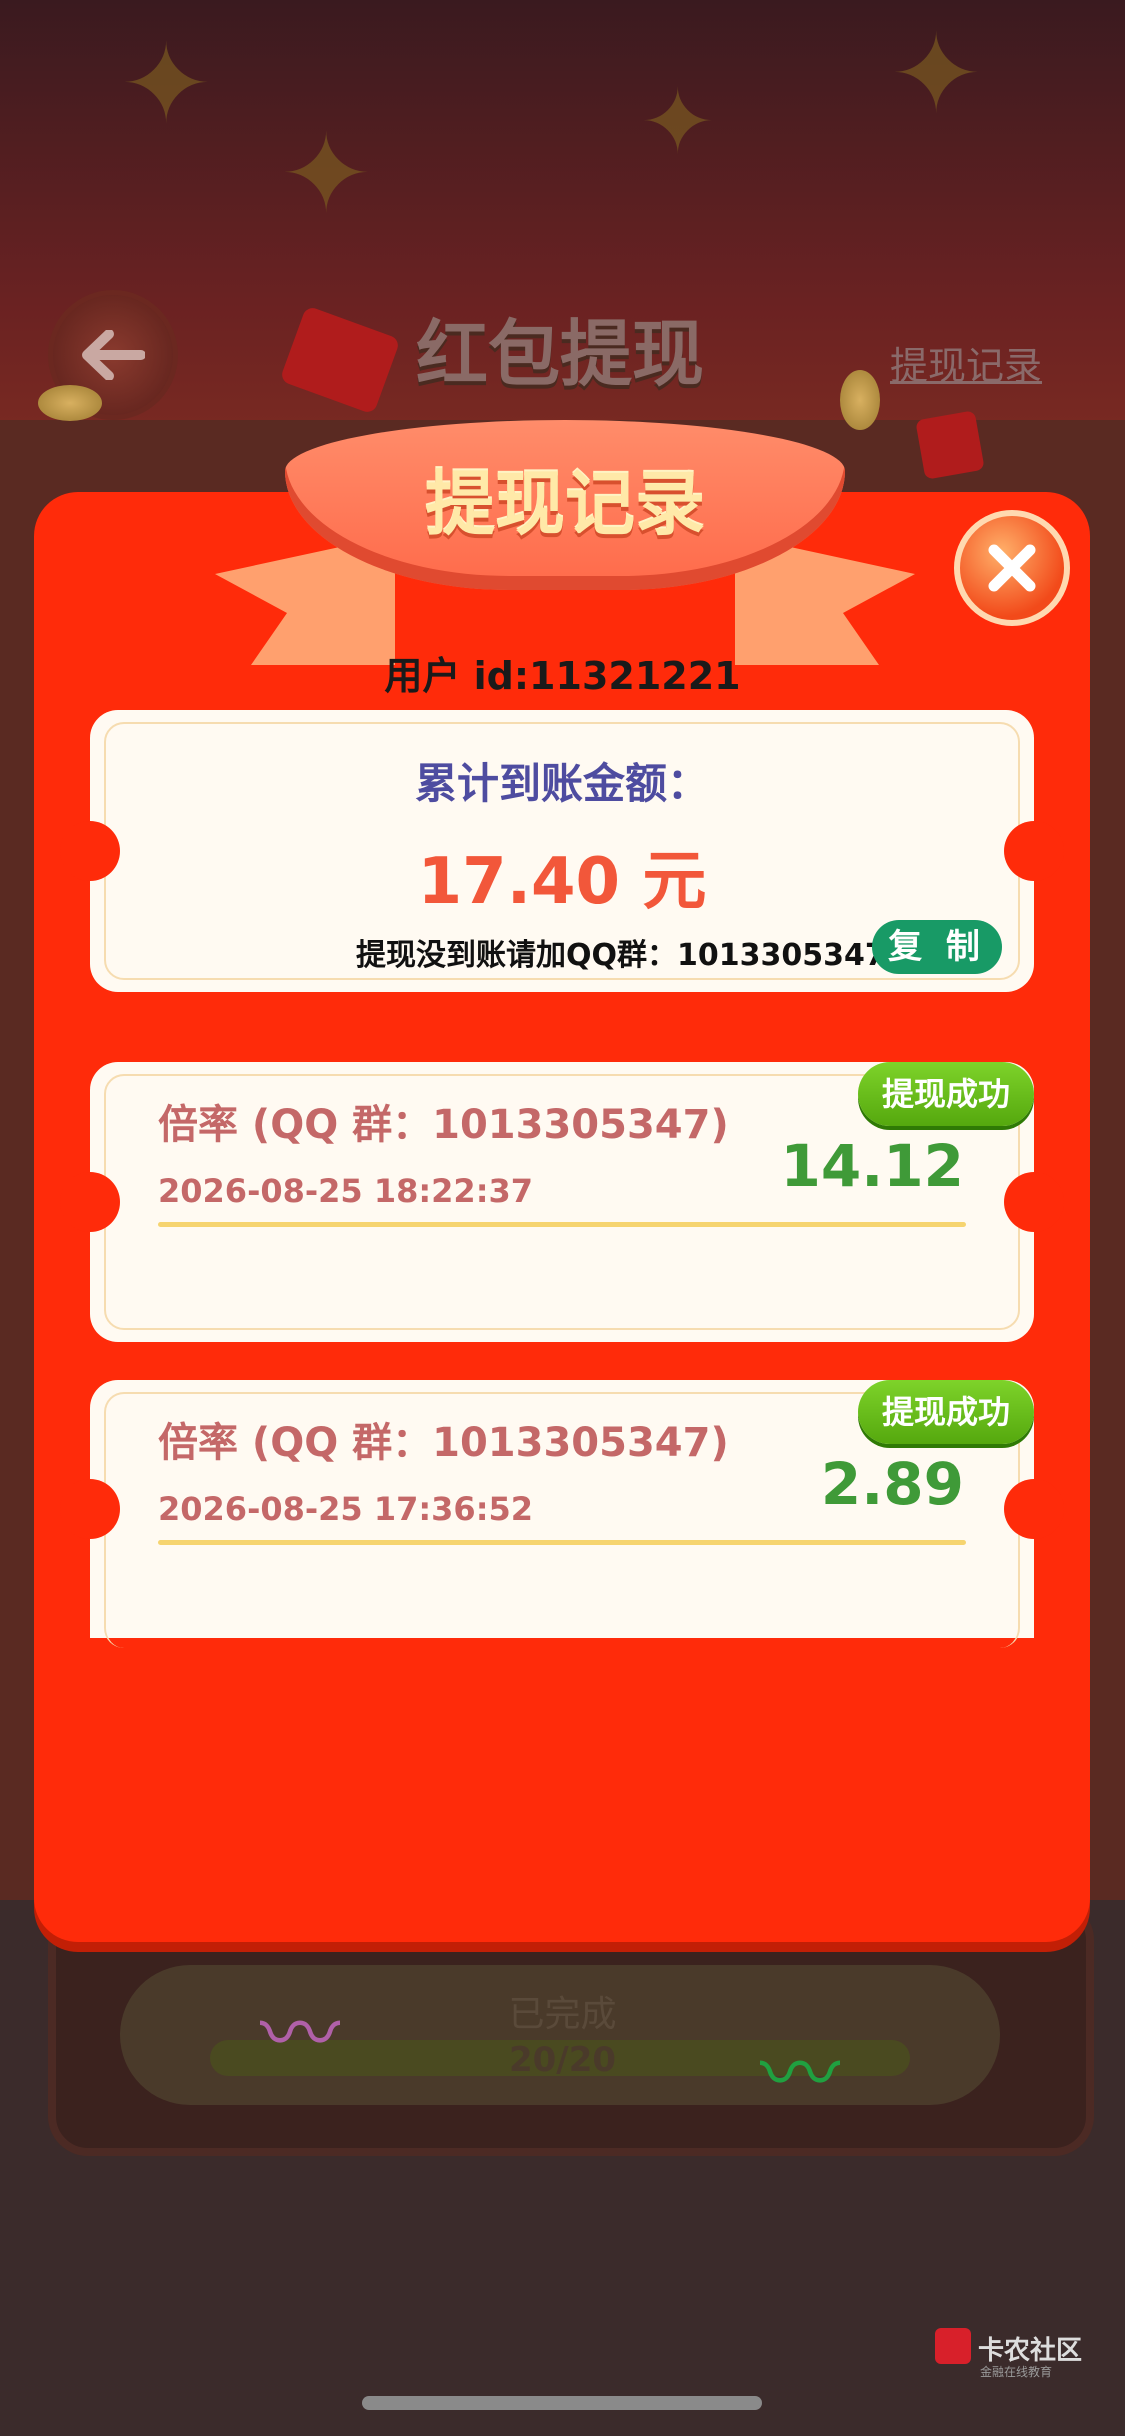 This screenshot has width=1125, height=2436. I want to click on page-title: 红包提现, so click(559, 354).